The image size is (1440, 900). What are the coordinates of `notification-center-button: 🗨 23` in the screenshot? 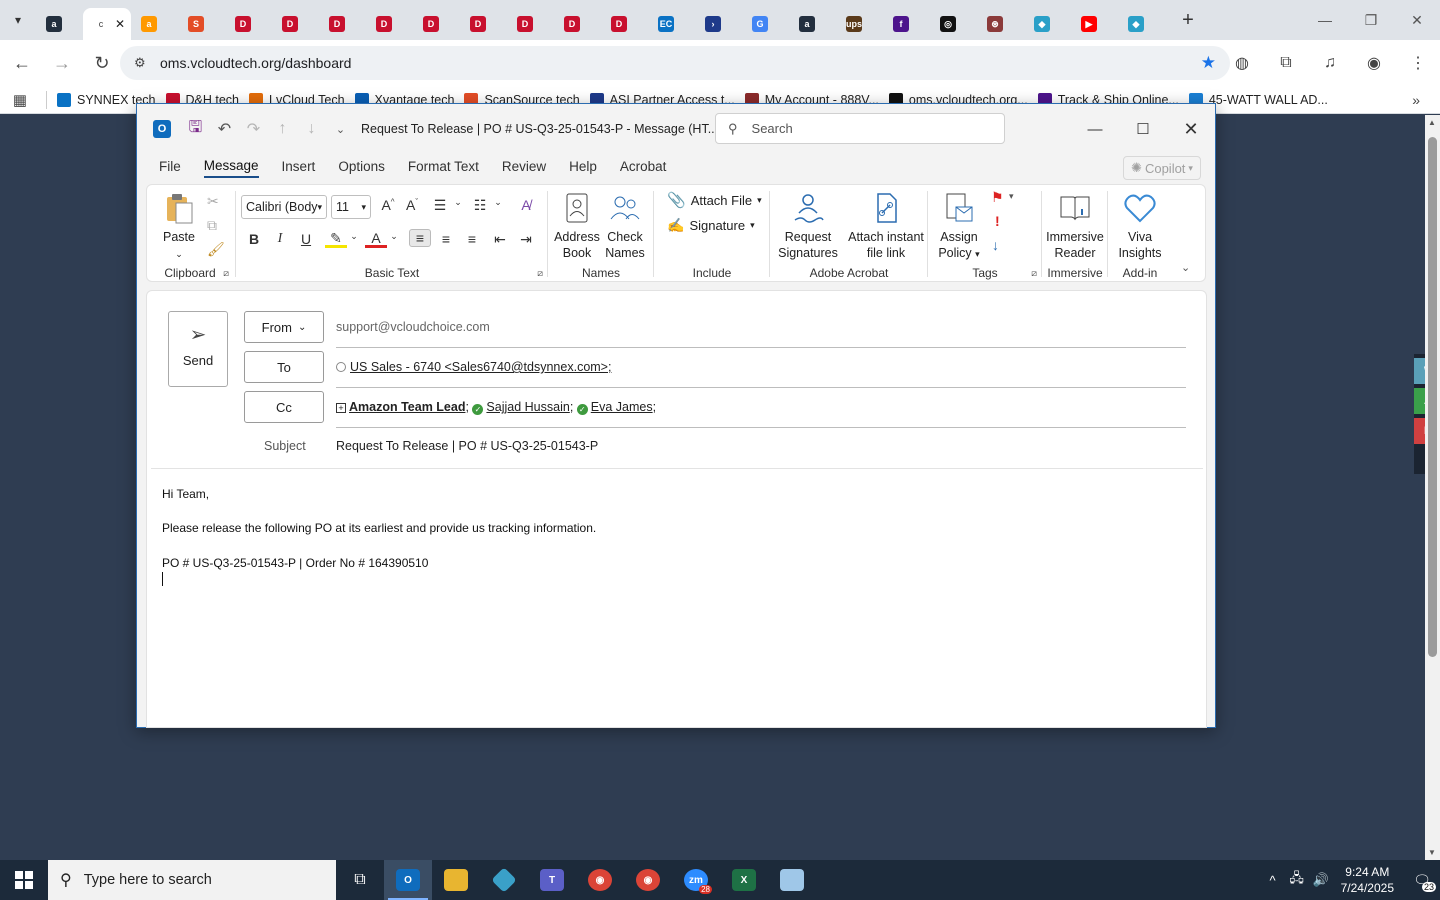 It's located at (1422, 880).